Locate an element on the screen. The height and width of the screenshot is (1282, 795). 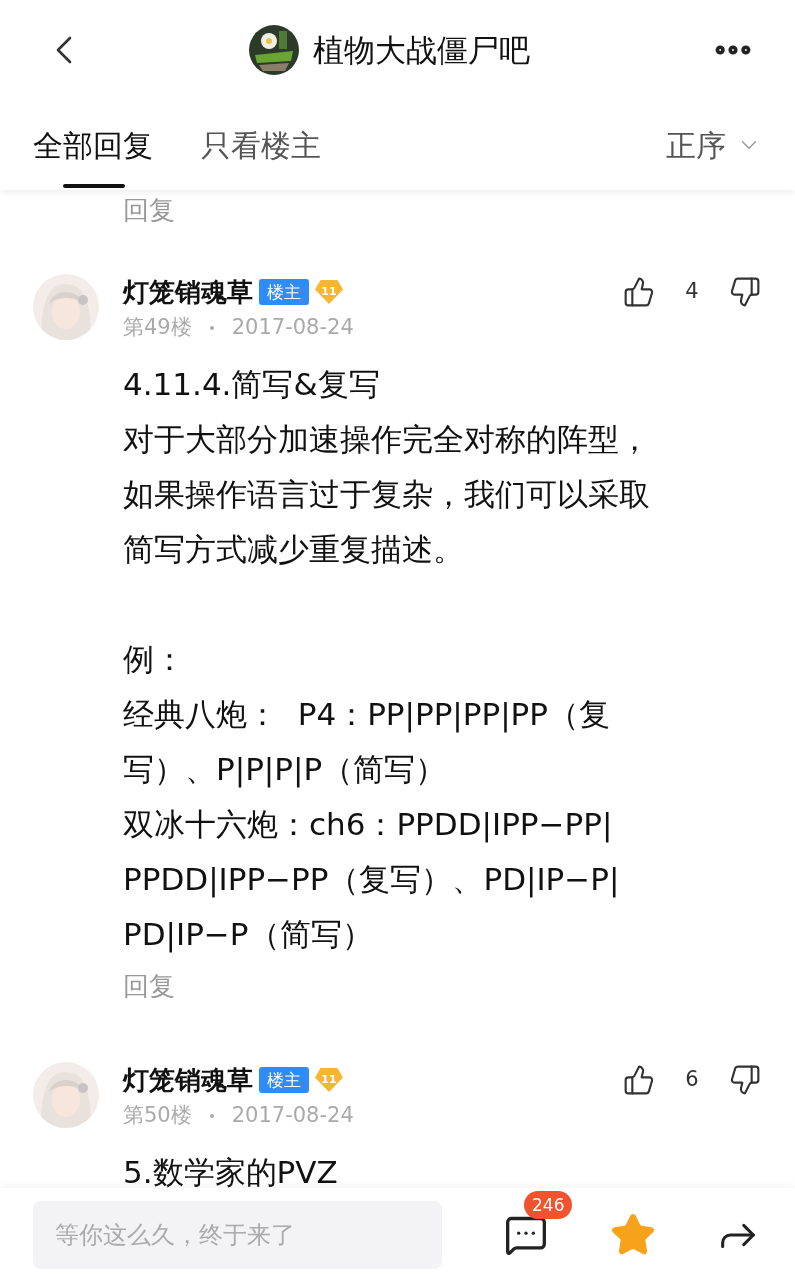
like-count: 4 is located at coordinates (692, 292).